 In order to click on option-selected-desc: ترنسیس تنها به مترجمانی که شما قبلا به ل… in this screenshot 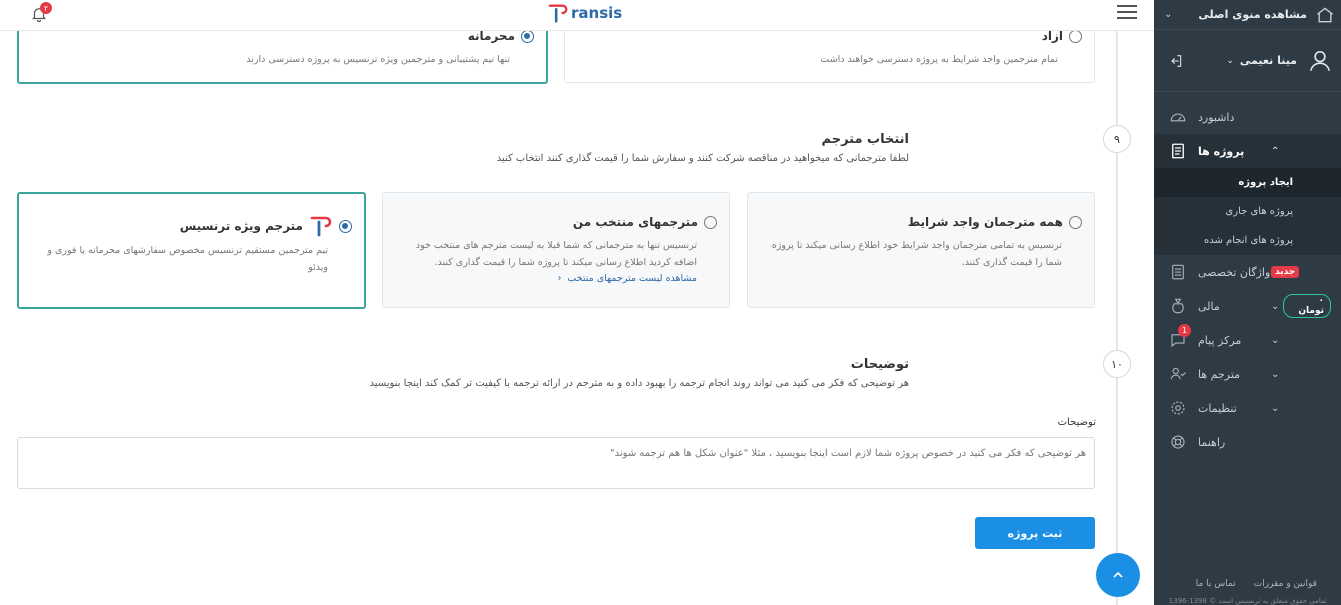, I will do `click(556, 254)`.